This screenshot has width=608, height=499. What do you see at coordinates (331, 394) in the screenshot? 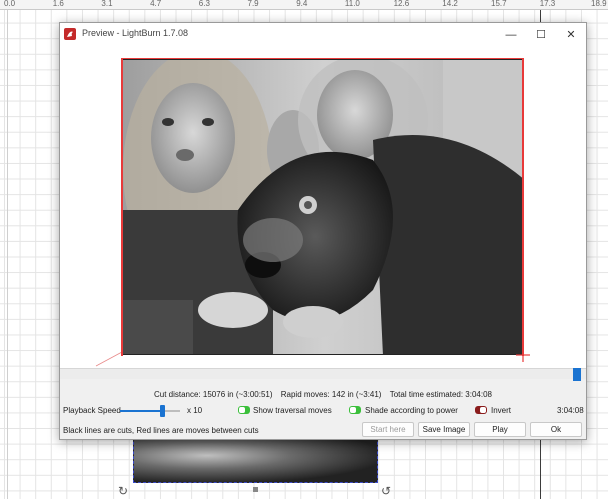
I see `rapid-moves: Rapid moves: 142 in (~3:41)` at bounding box center [331, 394].